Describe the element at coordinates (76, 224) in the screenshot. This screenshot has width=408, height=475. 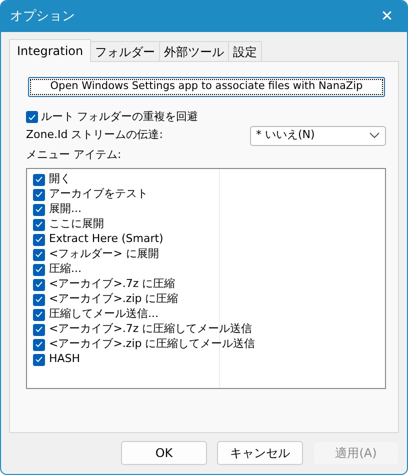
I see `menu-item-label: ここに展開` at that location.